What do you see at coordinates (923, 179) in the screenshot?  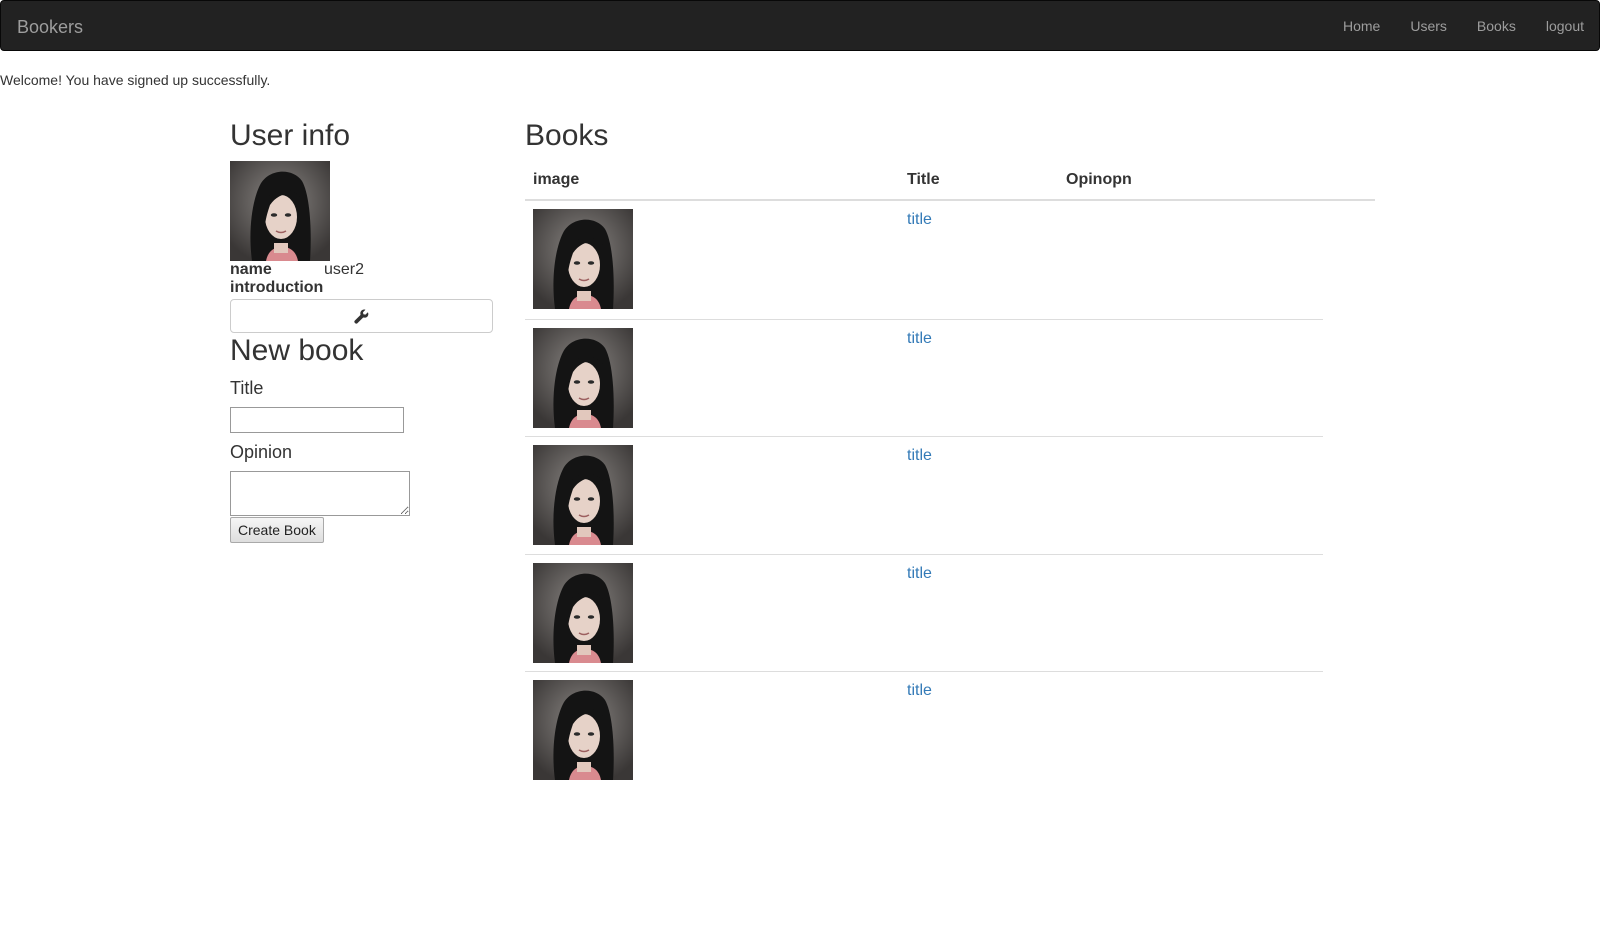 I see `column-header-title: Title` at bounding box center [923, 179].